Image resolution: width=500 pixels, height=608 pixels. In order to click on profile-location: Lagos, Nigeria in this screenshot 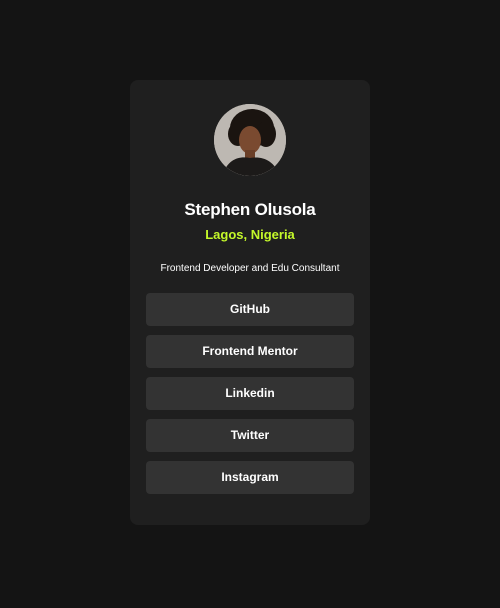, I will do `click(250, 234)`.